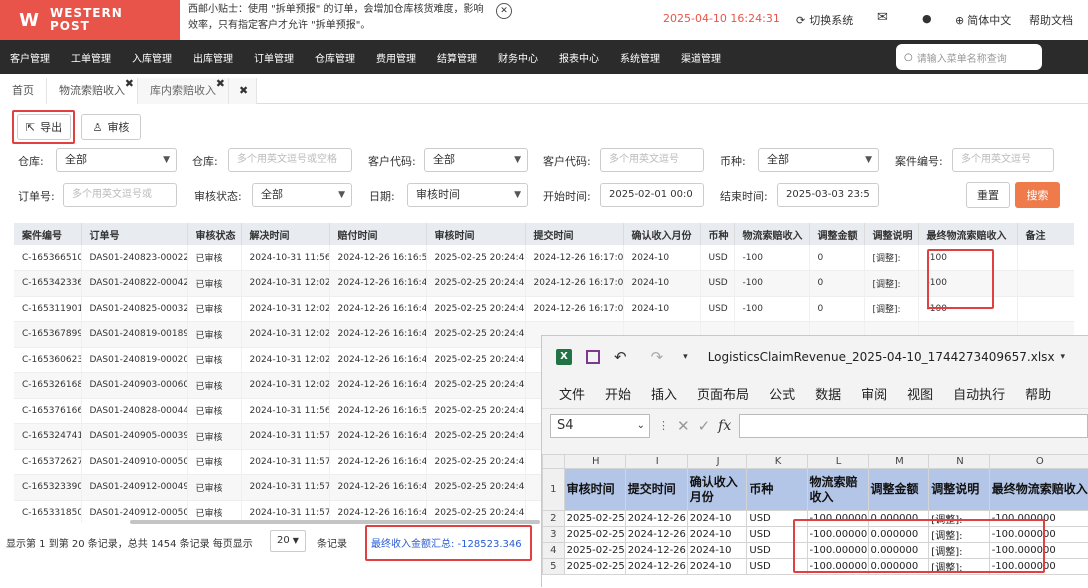 This screenshot has height=588, width=1088. I want to click on row-number: 4, so click(554, 551).